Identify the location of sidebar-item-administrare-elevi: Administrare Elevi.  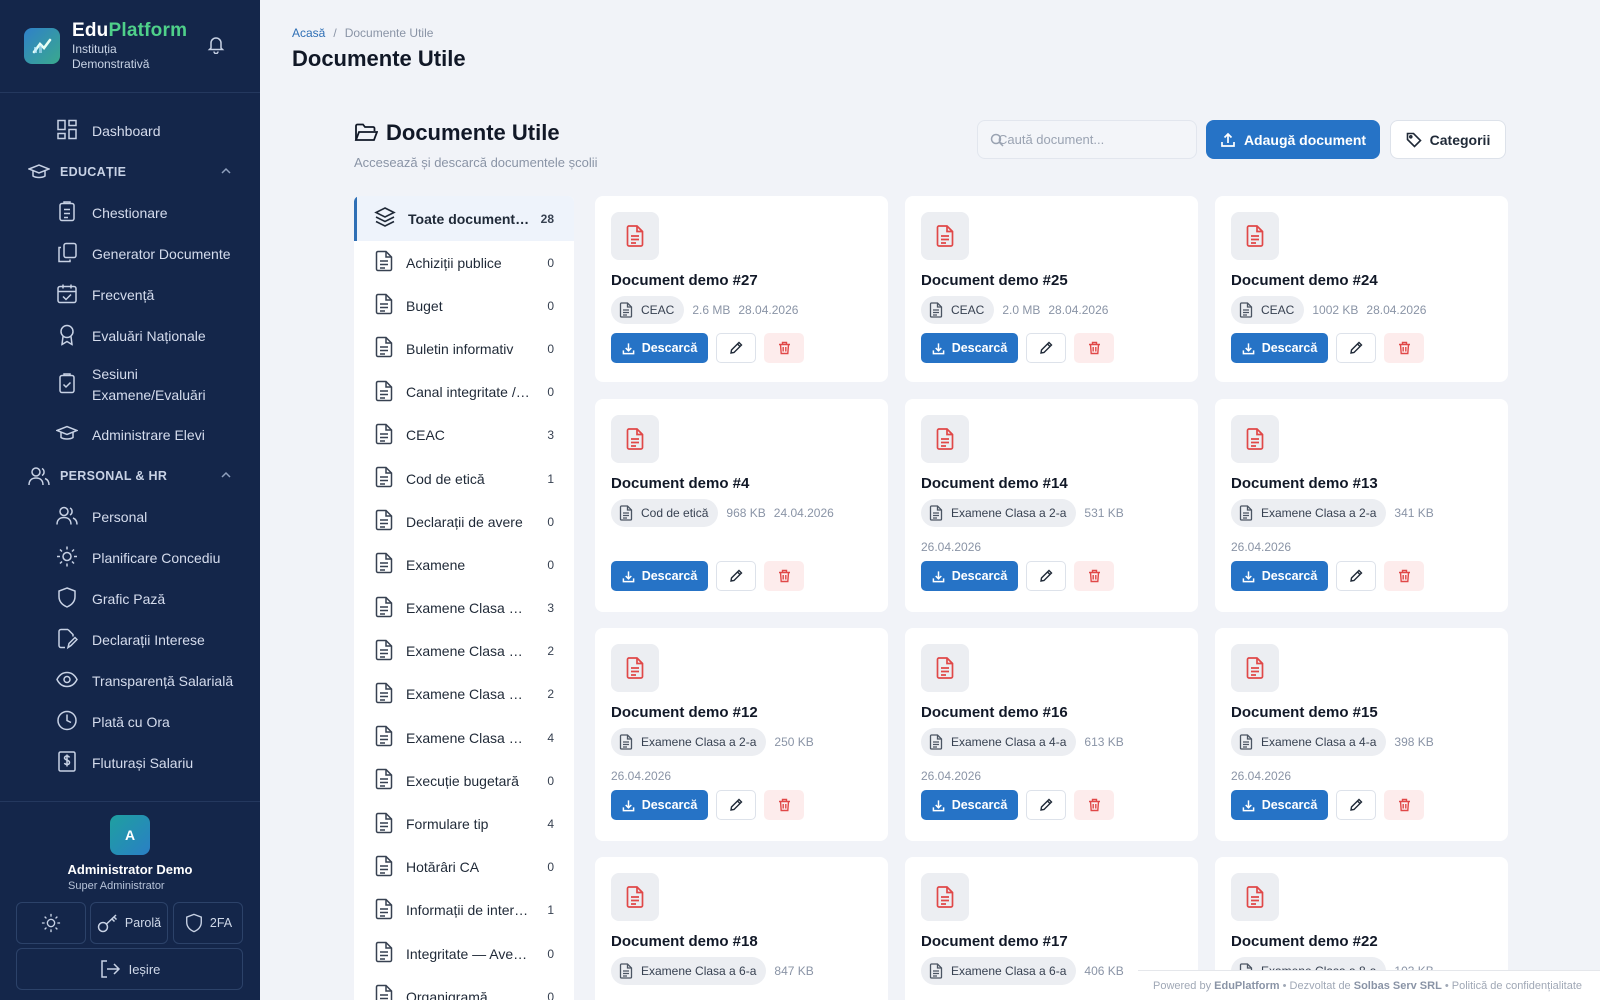
(130, 434).